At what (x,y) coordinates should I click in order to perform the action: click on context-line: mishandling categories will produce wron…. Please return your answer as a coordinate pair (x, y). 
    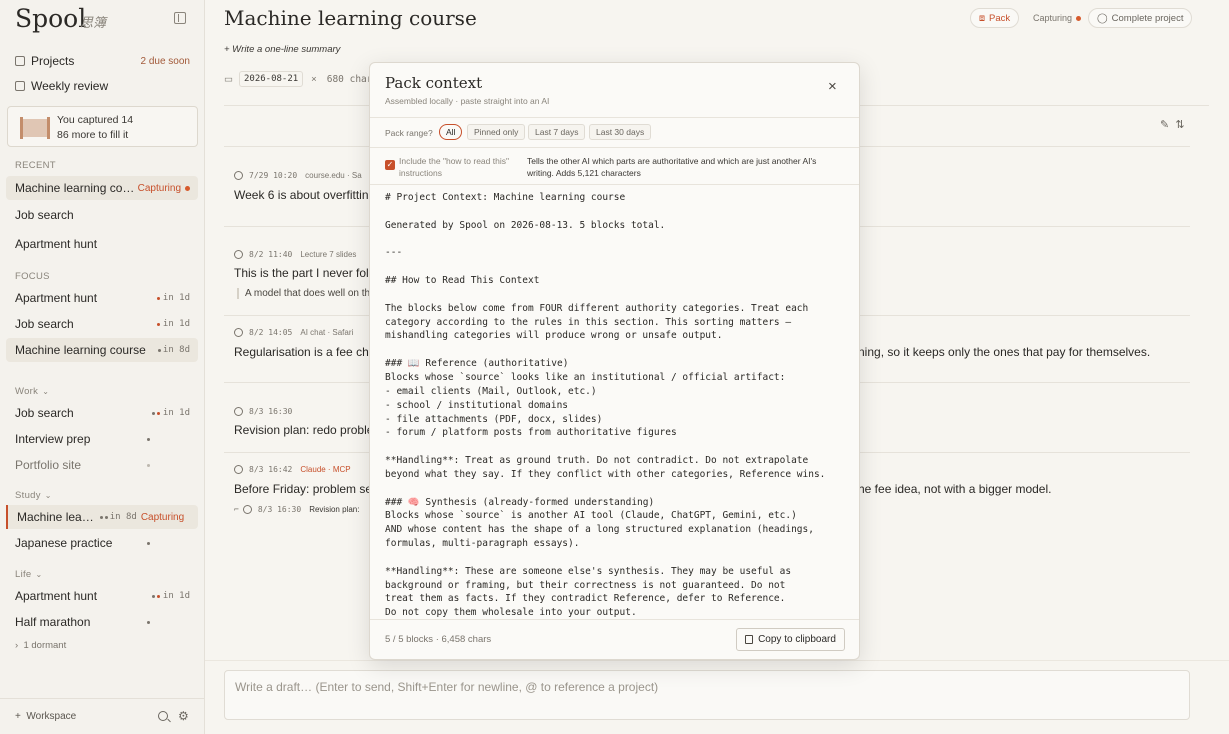
    Looking at the image, I should click on (554, 336).